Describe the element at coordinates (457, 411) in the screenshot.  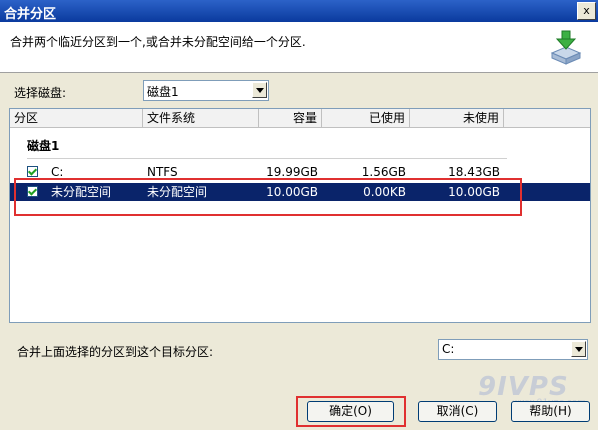
I see `cancel-button: 取消(C)` at that location.